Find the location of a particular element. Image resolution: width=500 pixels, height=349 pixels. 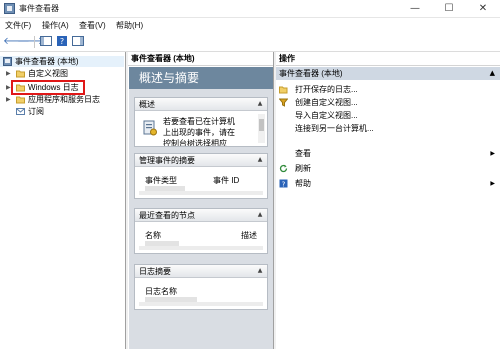

tree-item-app-service-logs: ▶ 应用程序和服务日志 is located at coordinates (62, 99).